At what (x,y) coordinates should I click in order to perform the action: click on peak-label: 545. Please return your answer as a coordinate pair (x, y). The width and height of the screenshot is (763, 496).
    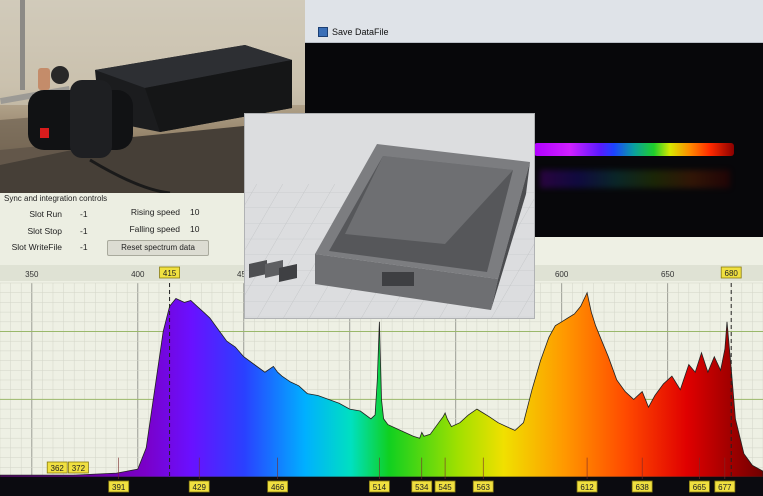
    Looking at the image, I should click on (445, 487).